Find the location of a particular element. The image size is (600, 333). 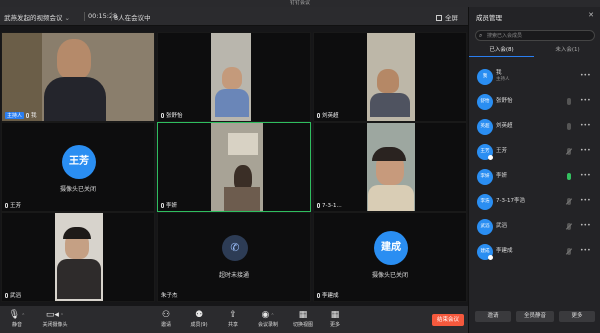

member-name: 刘英超 is located at coordinates (504, 126).